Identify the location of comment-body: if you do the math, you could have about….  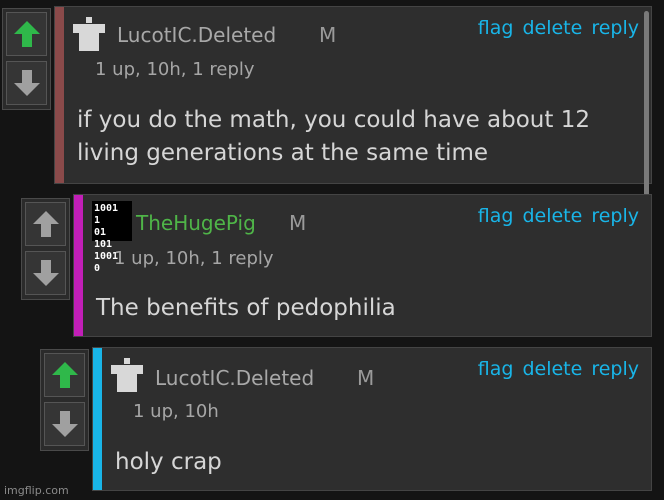
(333, 137).